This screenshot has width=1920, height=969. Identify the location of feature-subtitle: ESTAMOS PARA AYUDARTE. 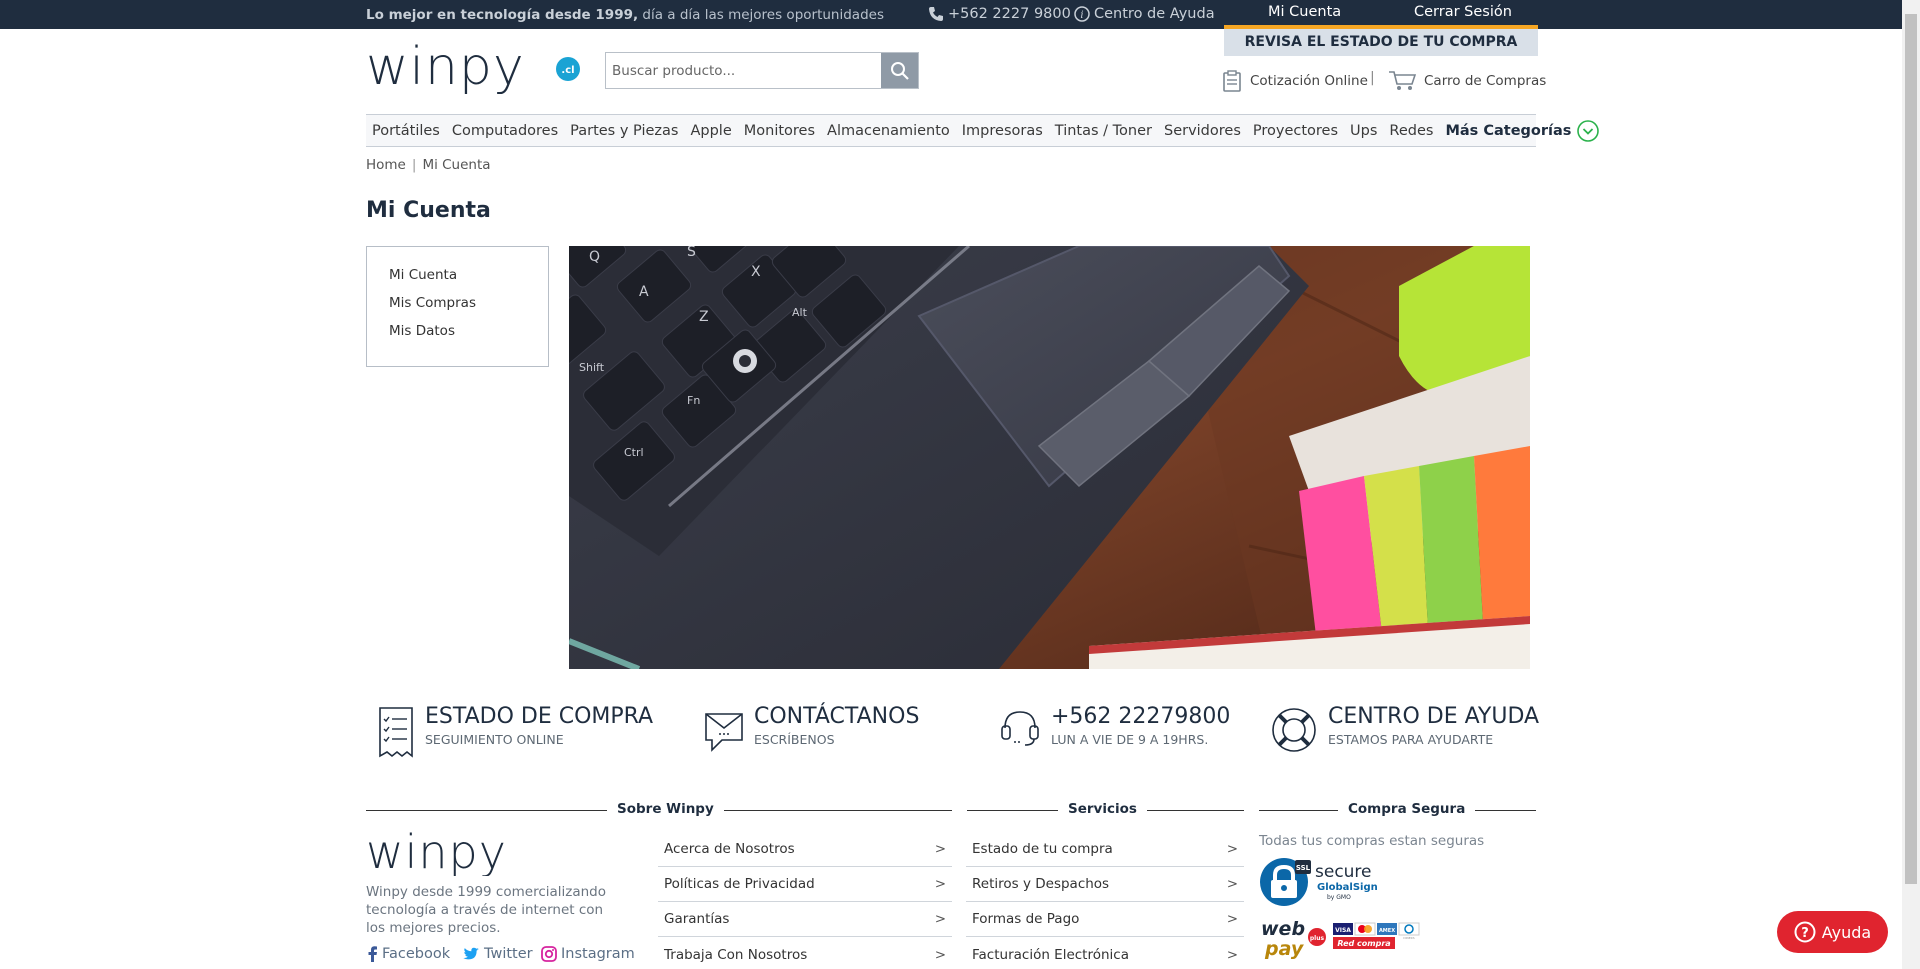
(1411, 739).